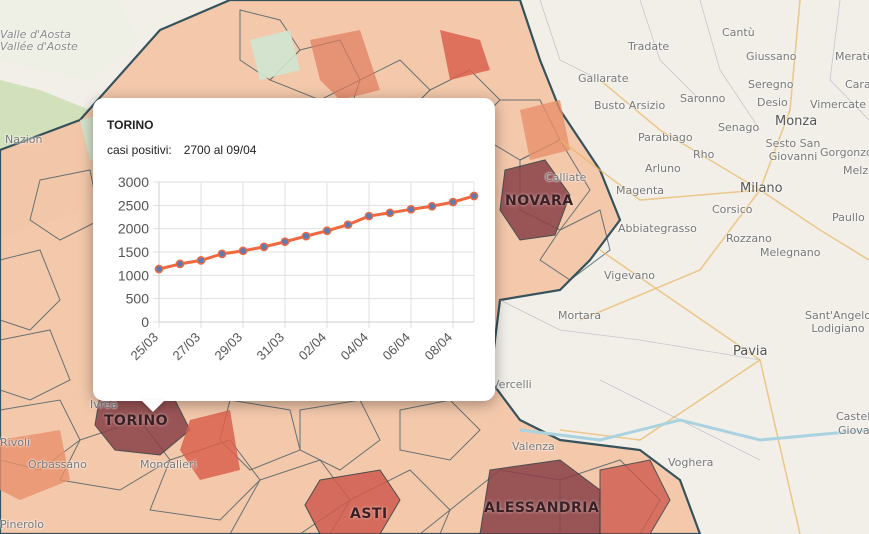 The width and height of the screenshot is (869, 534). What do you see at coordinates (566, 177) in the screenshot?
I see `map-place-label: Calliate` at bounding box center [566, 177].